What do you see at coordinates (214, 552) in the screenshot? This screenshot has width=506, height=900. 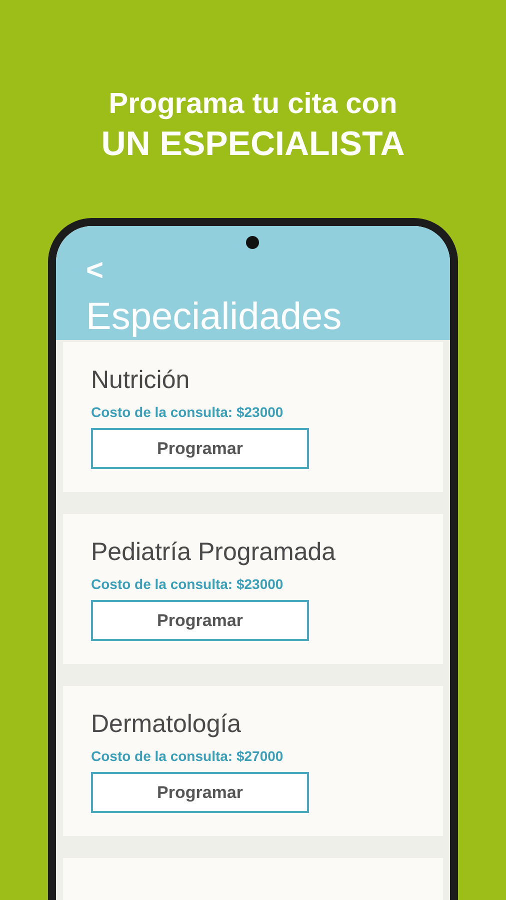 I see `specialty-name: Pediatría Programada` at bounding box center [214, 552].